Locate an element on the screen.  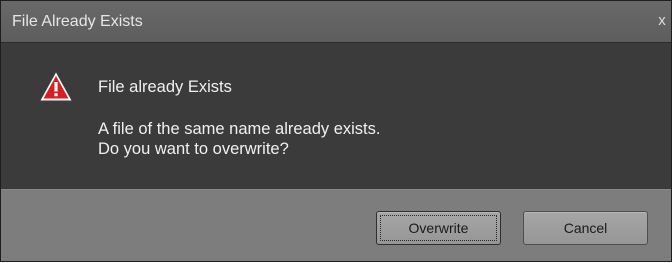
message-line-2: Do you want to overwrite? is located at coordinates (193, 149).